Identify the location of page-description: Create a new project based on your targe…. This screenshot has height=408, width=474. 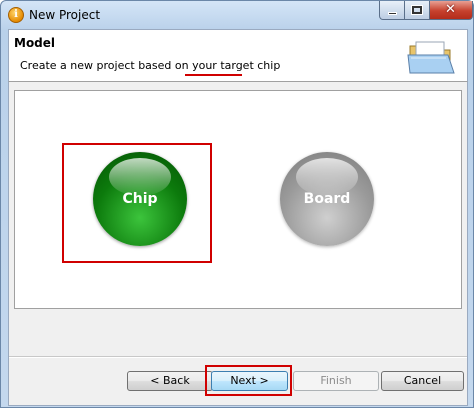
(150, 65).